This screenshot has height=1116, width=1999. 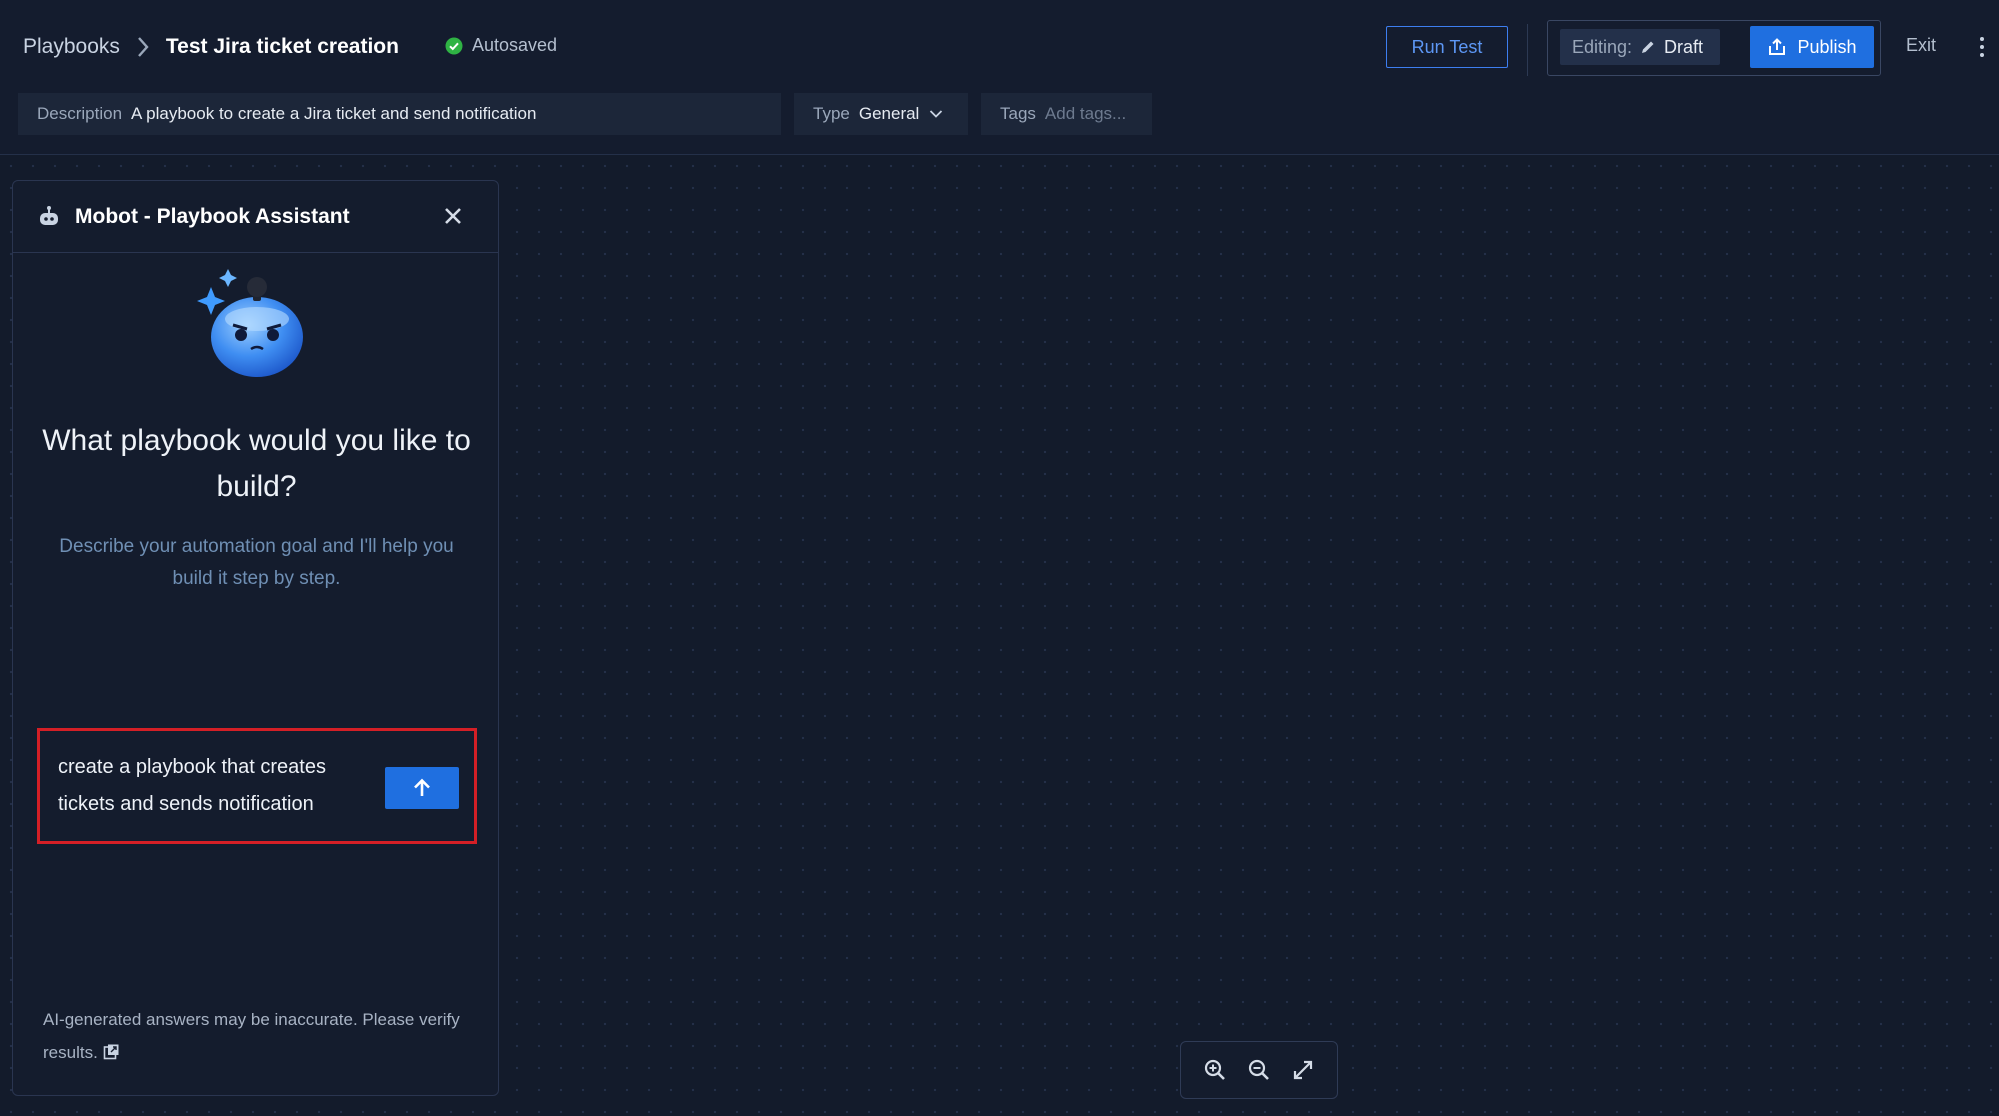 I want to click on publish-button: Publish, so click(x=1812, y=47).